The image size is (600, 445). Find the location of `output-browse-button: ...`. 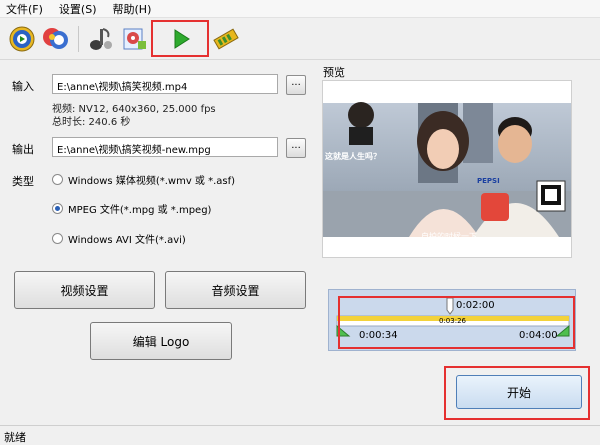

output-browse-button: ... is located at coordinates (296, 148).